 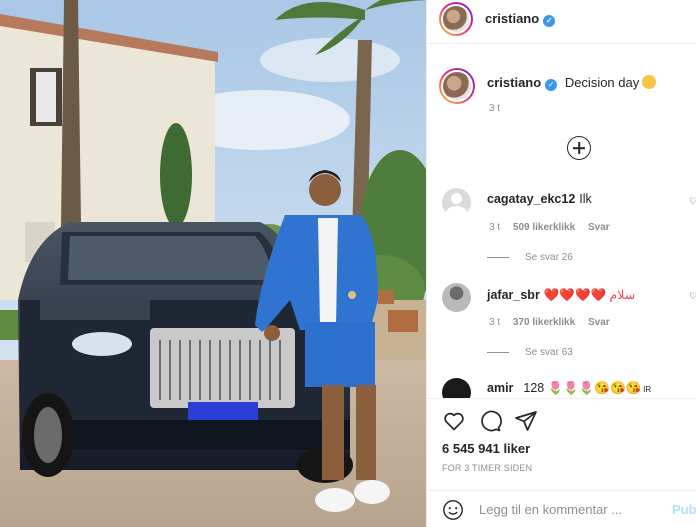 What do you see at coordinates (487, 468) in the screenshot?
I see `post-timestamp: FOR 3 TIMER SIDEN` at bounding box center [487, 468].